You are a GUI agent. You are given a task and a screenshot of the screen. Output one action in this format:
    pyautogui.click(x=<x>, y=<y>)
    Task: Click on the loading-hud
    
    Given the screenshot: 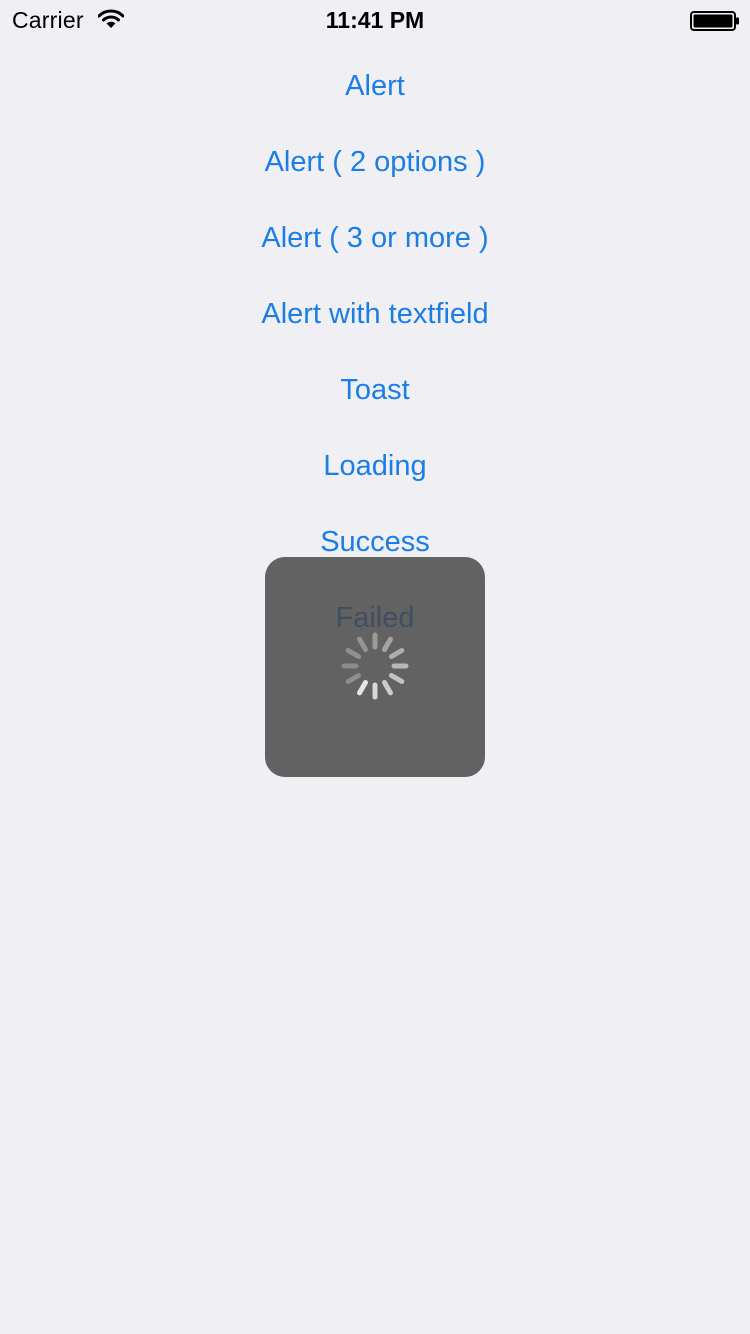 What is the action you would take?
    pyautogui.click(x=375, y=667)
    